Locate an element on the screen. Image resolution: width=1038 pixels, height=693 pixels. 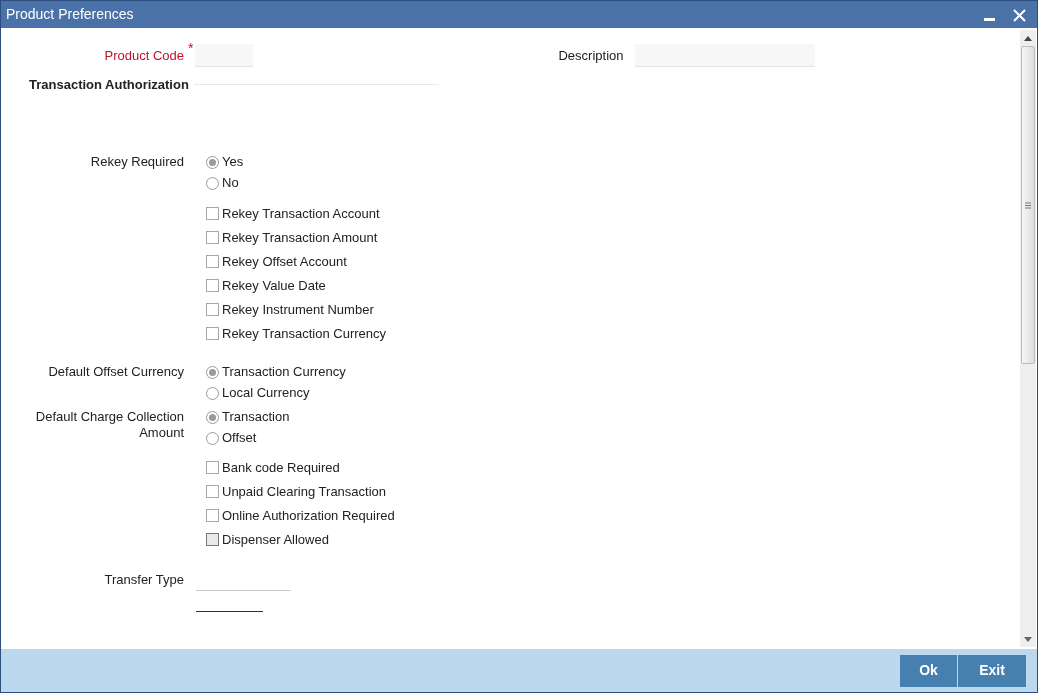
scroll-thumb is located at coordinates (1028, 205).